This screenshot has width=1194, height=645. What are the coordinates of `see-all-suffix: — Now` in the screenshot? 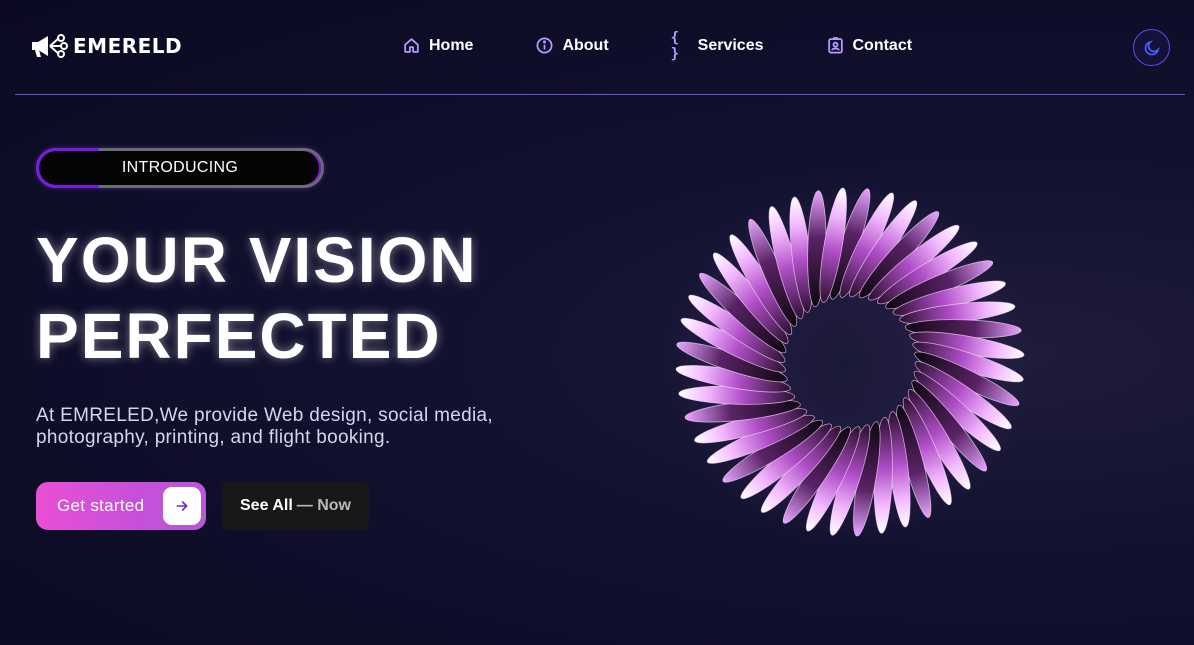 It's located at (323, 505).